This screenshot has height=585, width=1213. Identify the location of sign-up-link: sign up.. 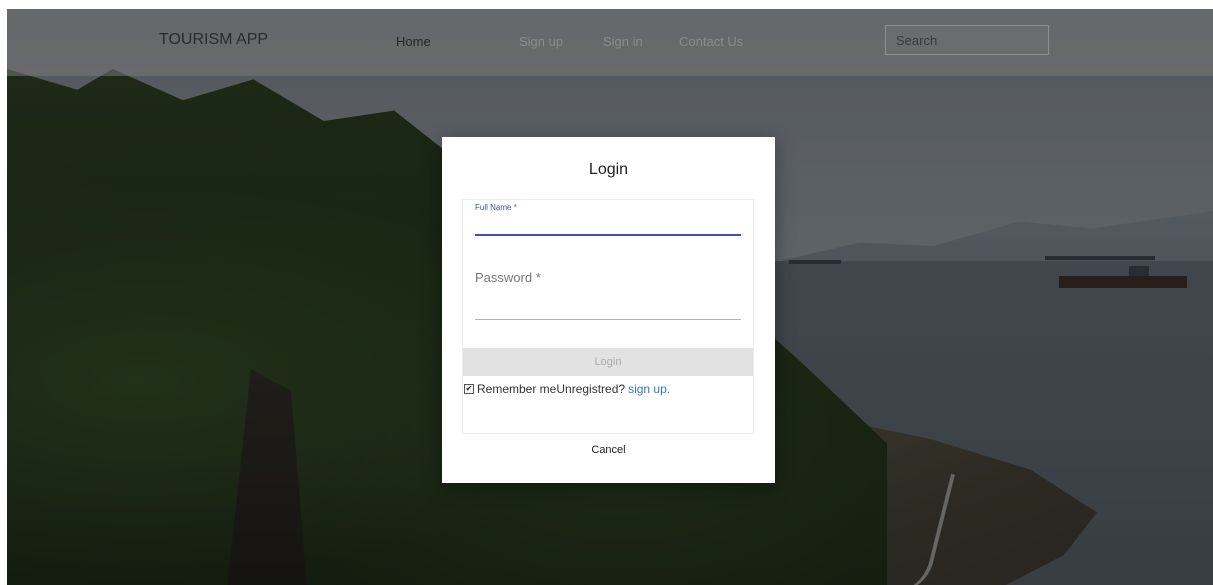
(649, 389).